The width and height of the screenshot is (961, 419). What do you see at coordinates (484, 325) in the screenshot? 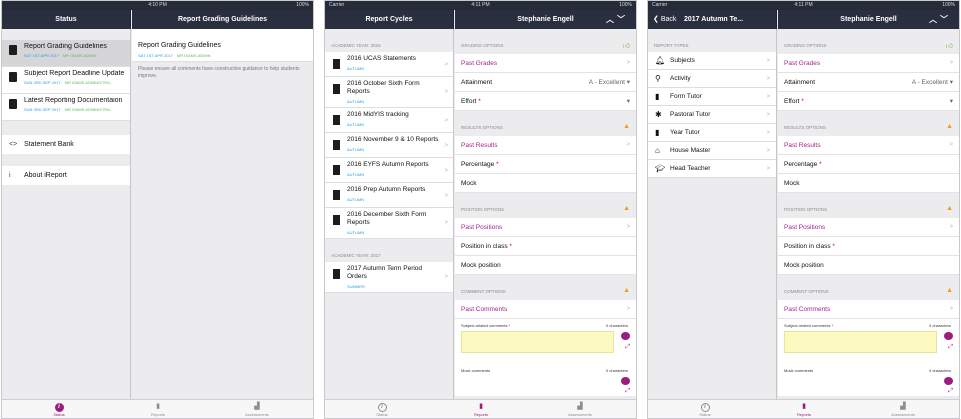
I see `comment-label: Subject-related comments` at bounding box center [484, 325].